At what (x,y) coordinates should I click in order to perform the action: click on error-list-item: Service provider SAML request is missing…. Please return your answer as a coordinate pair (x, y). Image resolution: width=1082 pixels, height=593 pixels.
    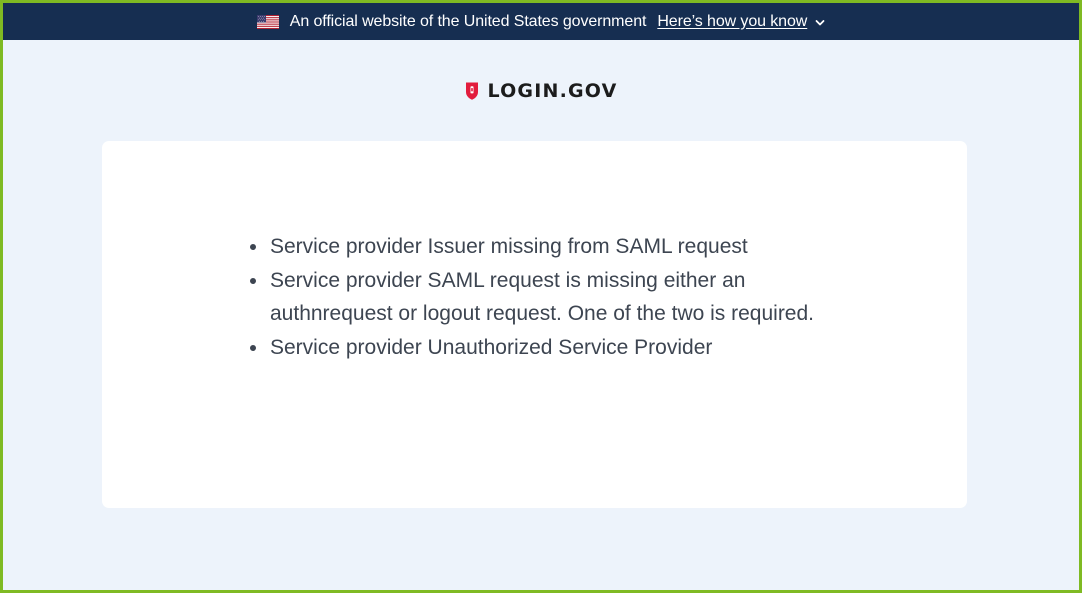
    Looking at the image, I should click on (556, 297).